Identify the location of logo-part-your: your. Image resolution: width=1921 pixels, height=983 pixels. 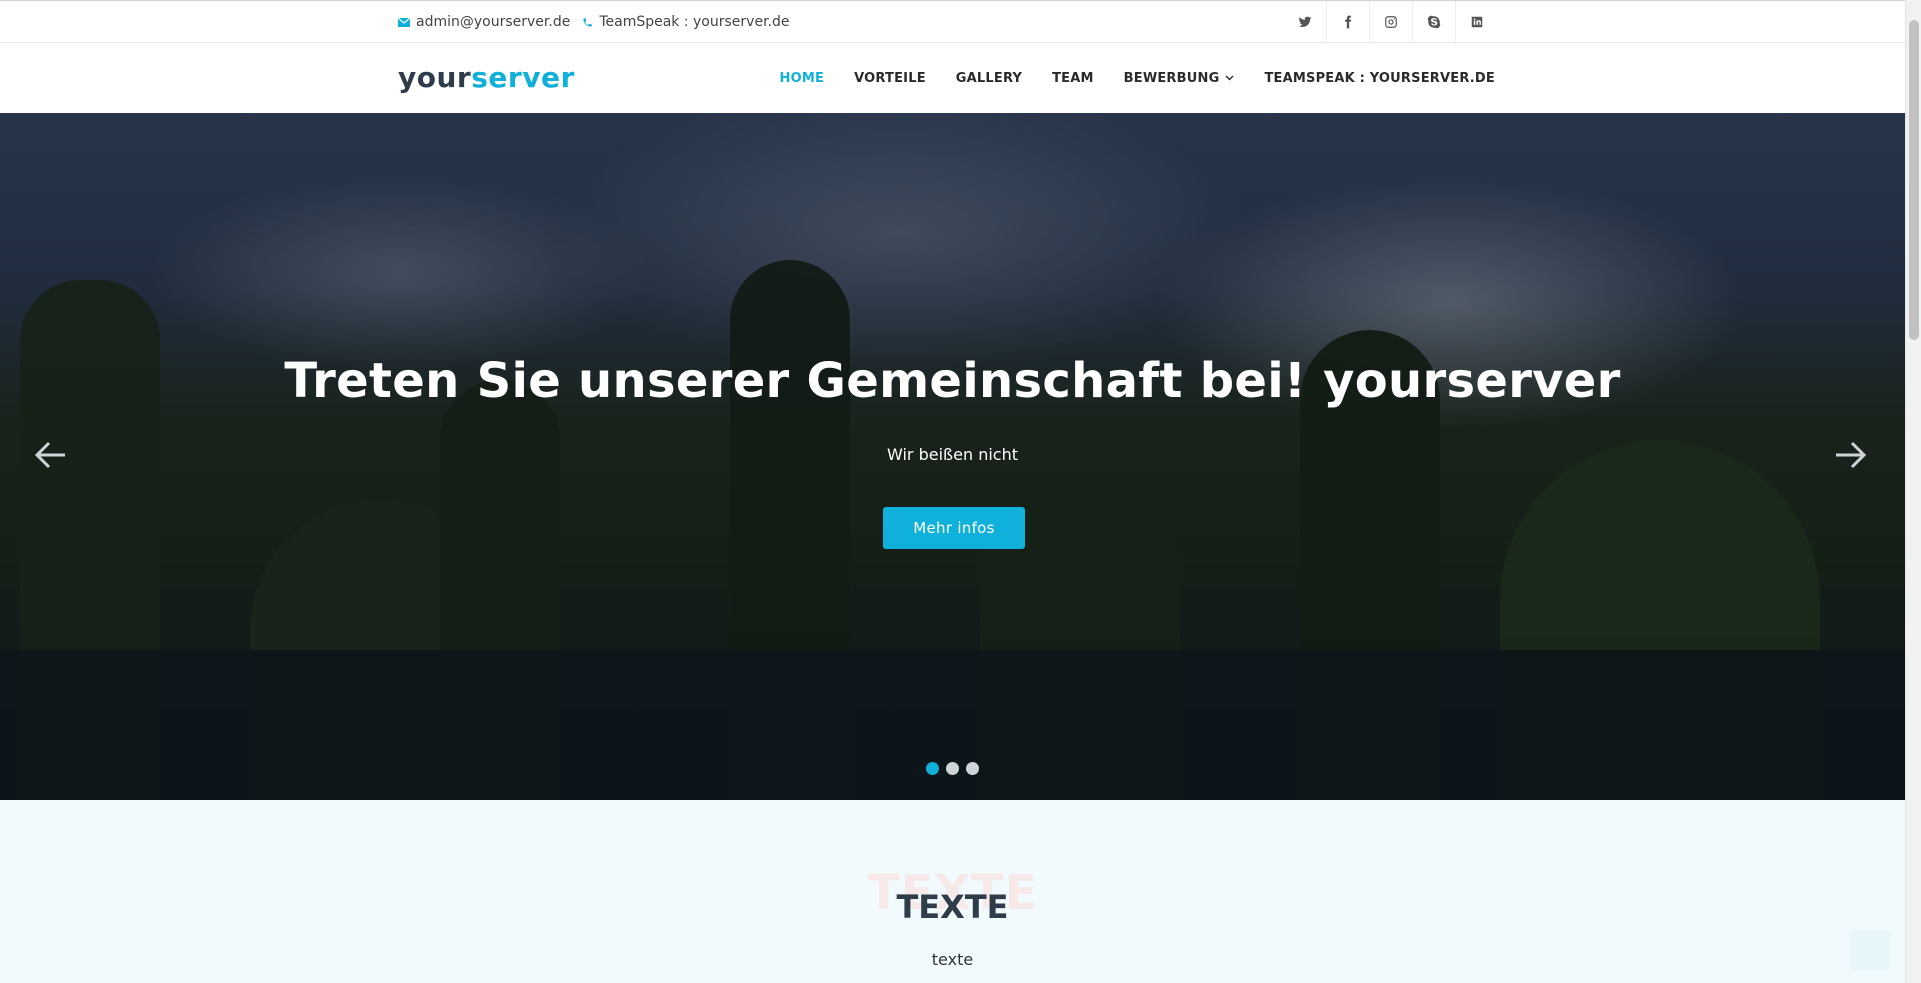
(435, 77).